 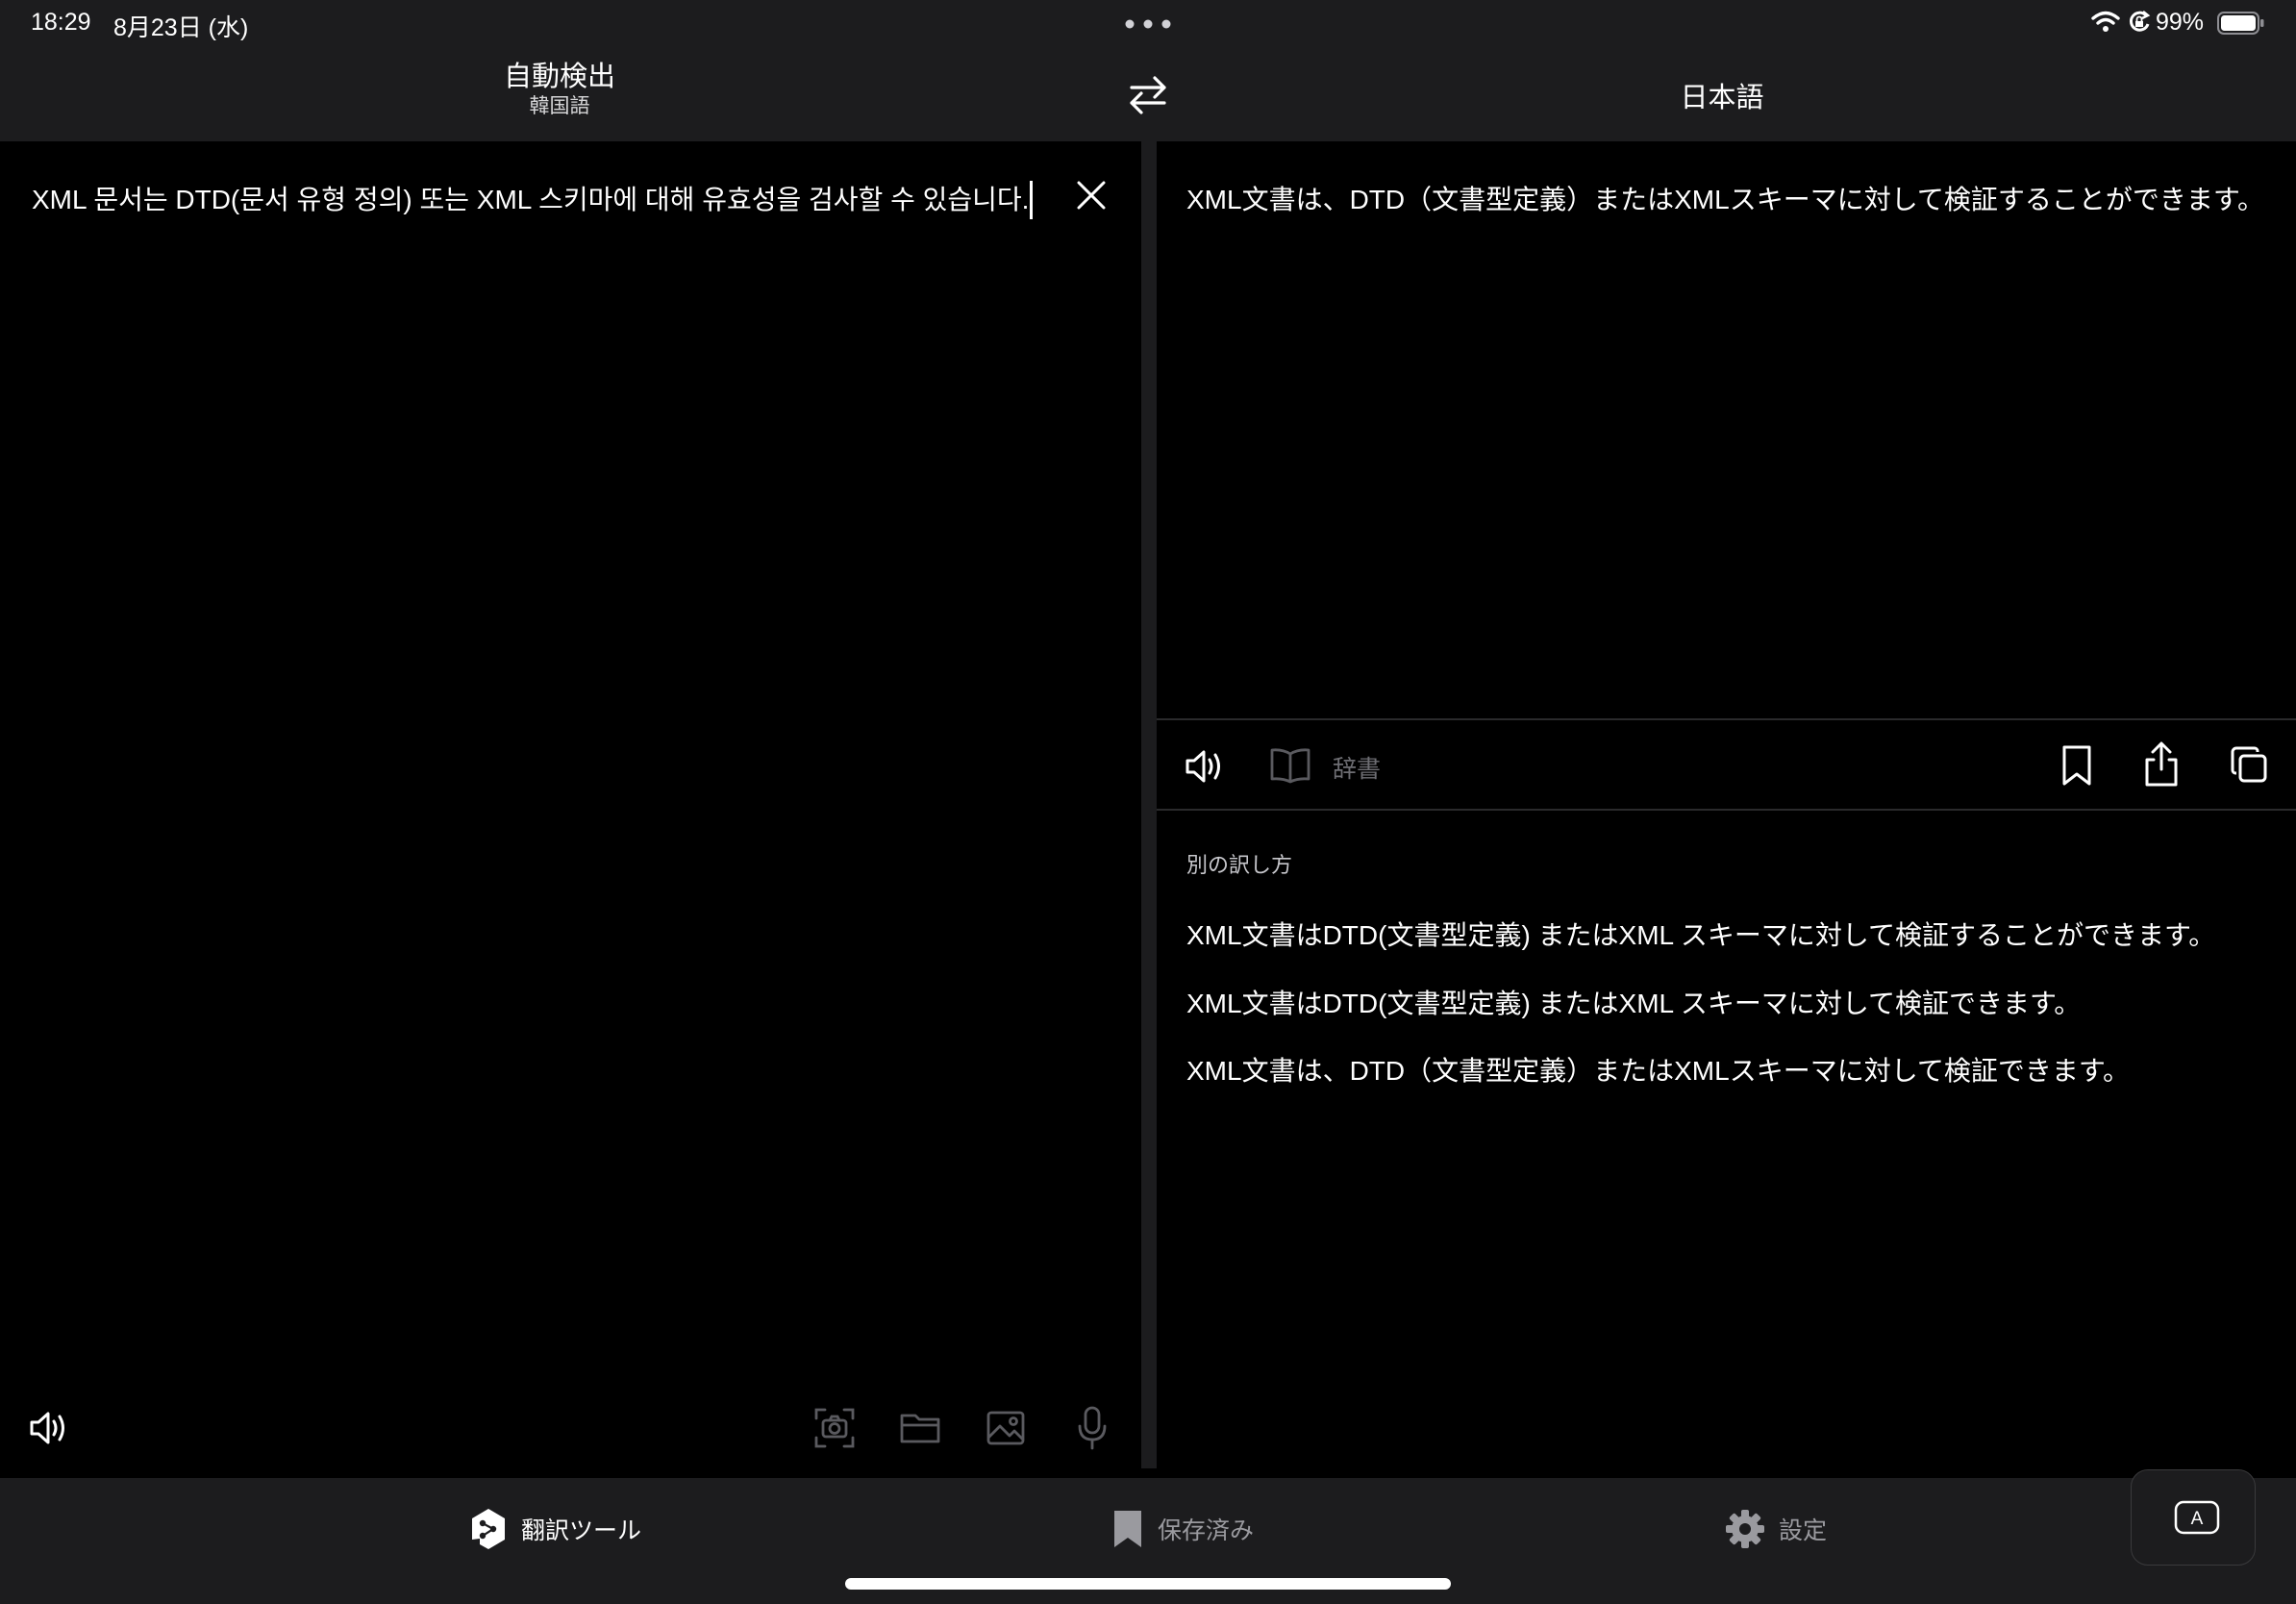 I want to click on tab-settings-label: 設定, so click(x=1803, y=1530).